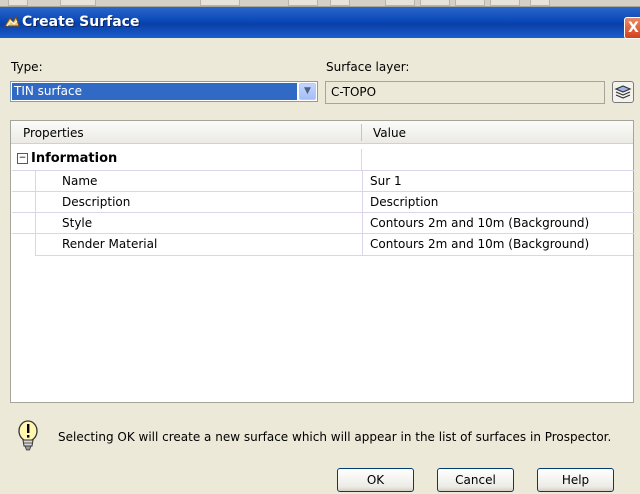  Describe the element at coordinates (632, 28) in the screenshot. I see `close-button: X` at that location.